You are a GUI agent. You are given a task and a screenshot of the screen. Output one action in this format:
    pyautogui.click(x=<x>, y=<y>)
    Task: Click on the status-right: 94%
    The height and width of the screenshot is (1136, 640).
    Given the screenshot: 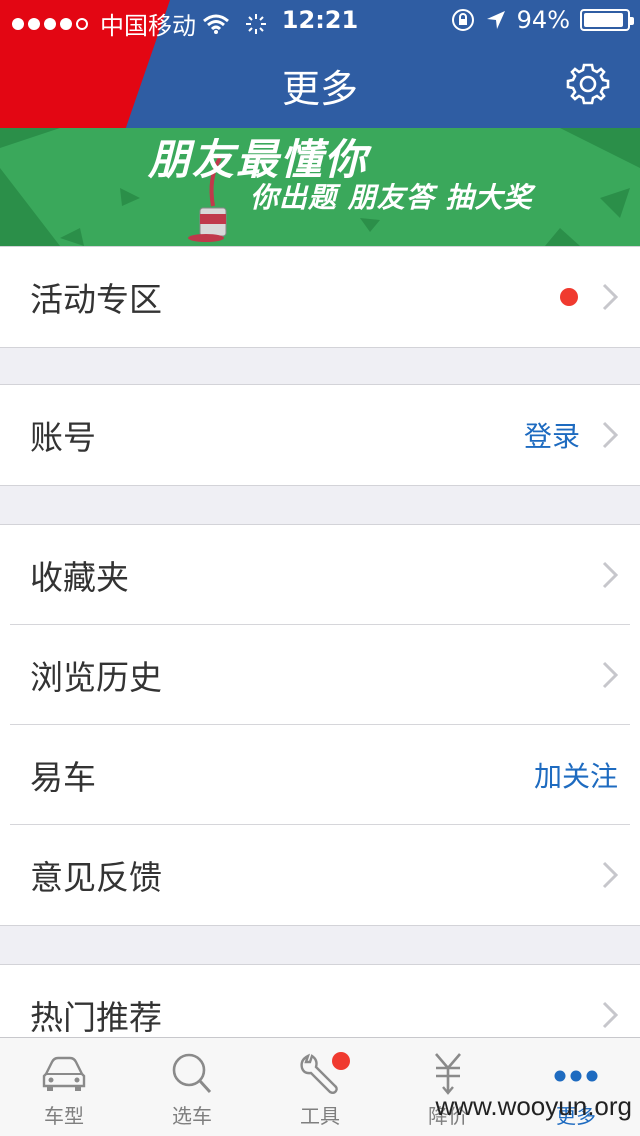 What is the action you would take?
    pyautogui.click(x=542, y=20)
    